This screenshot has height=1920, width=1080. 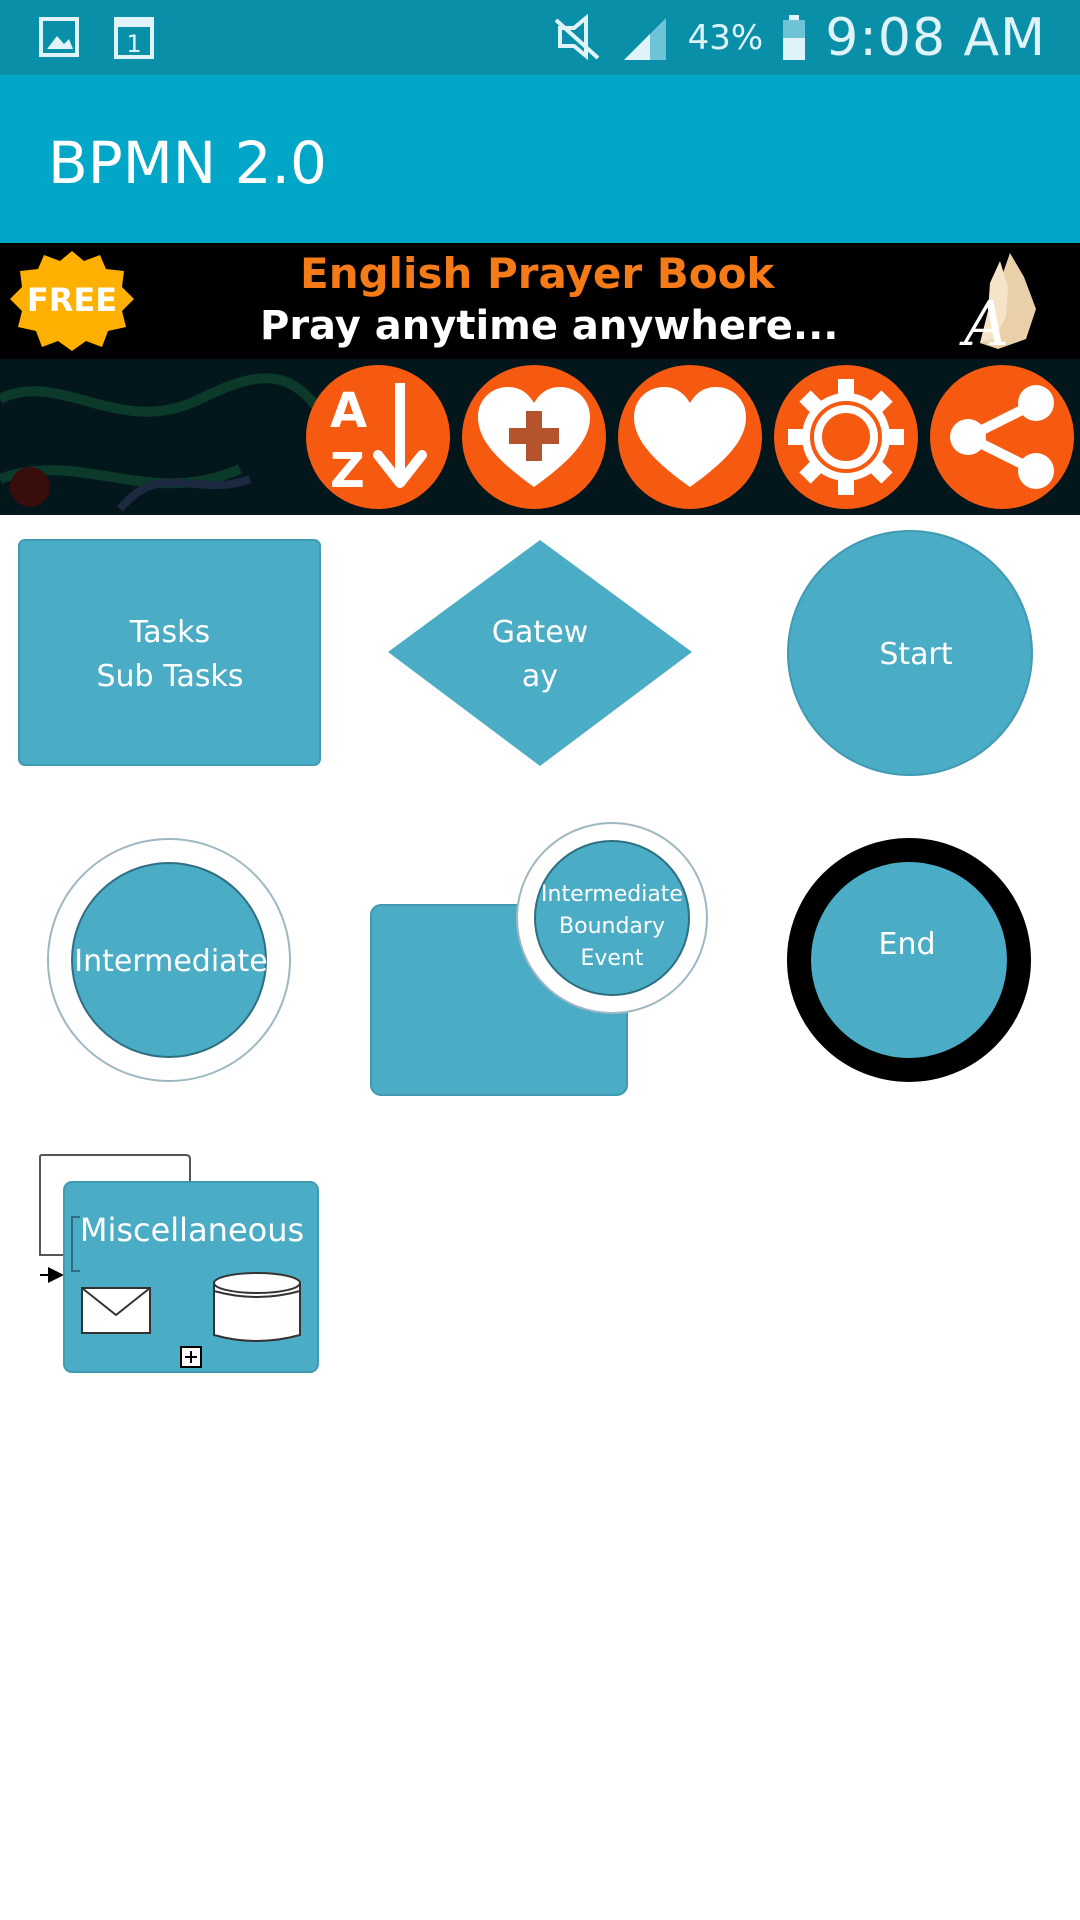 What do you see at coordinates (169, 676) in the screenshot?
I see `tasks-label-line2: Sub Tasks` at bounding box center [169, 676].